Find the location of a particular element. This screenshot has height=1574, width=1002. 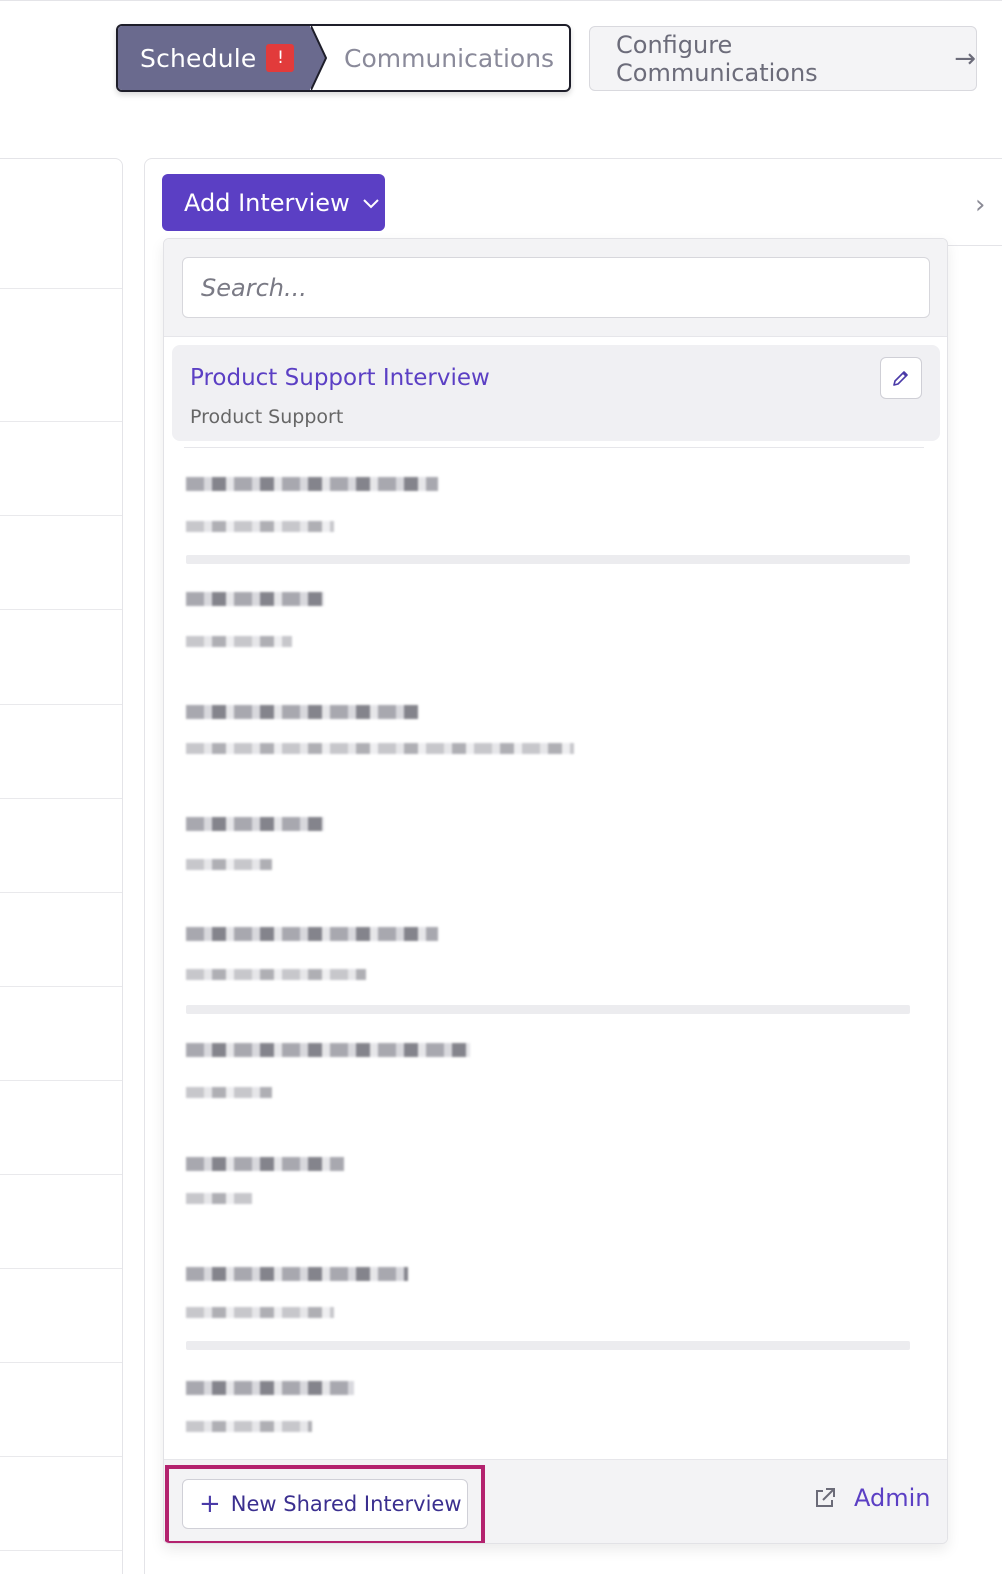

edit-interview-button is located at coordinates (901, 378).